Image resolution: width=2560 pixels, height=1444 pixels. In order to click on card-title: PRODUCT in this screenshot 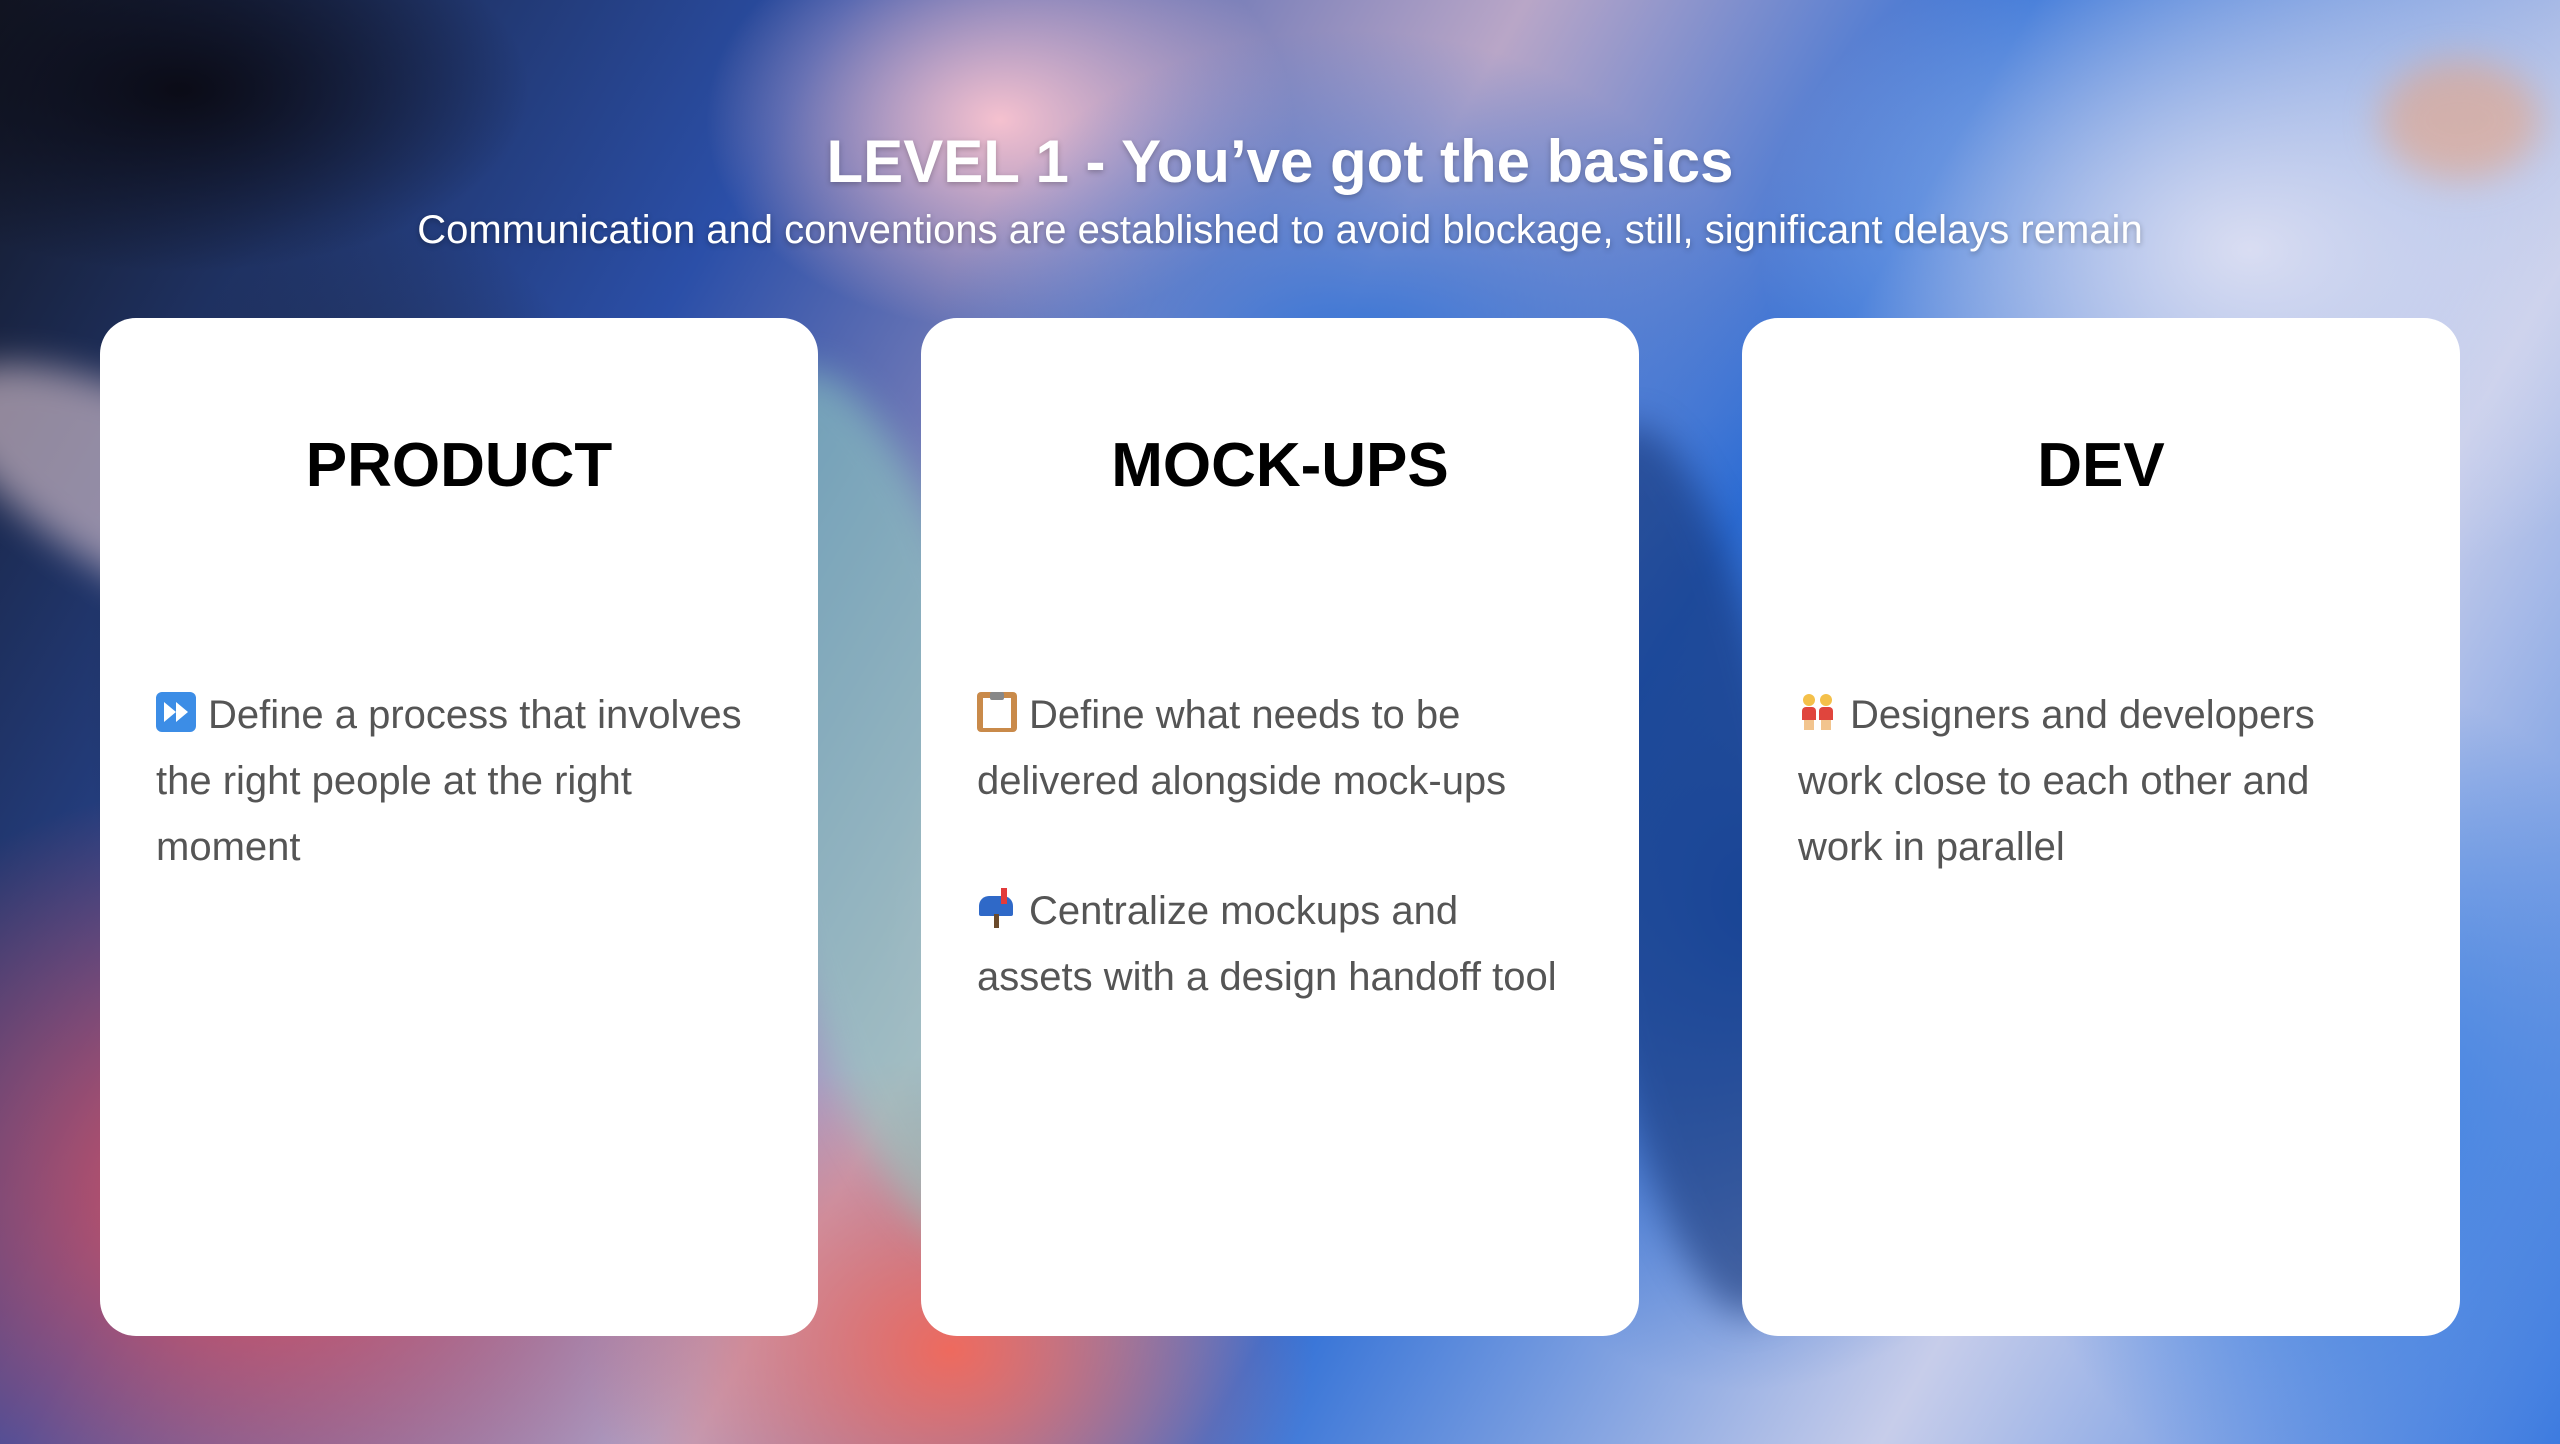, I will do `click(459, 465)`.